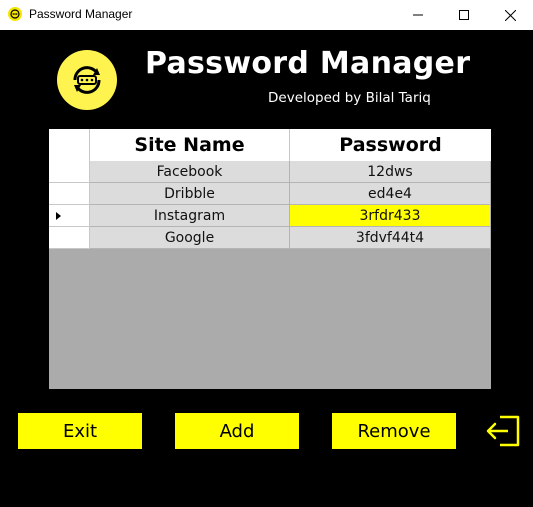 The image size is (533, 507). Describe the element at coordinates (15, 14) in the screenshot. I see `app-icon` at that location.